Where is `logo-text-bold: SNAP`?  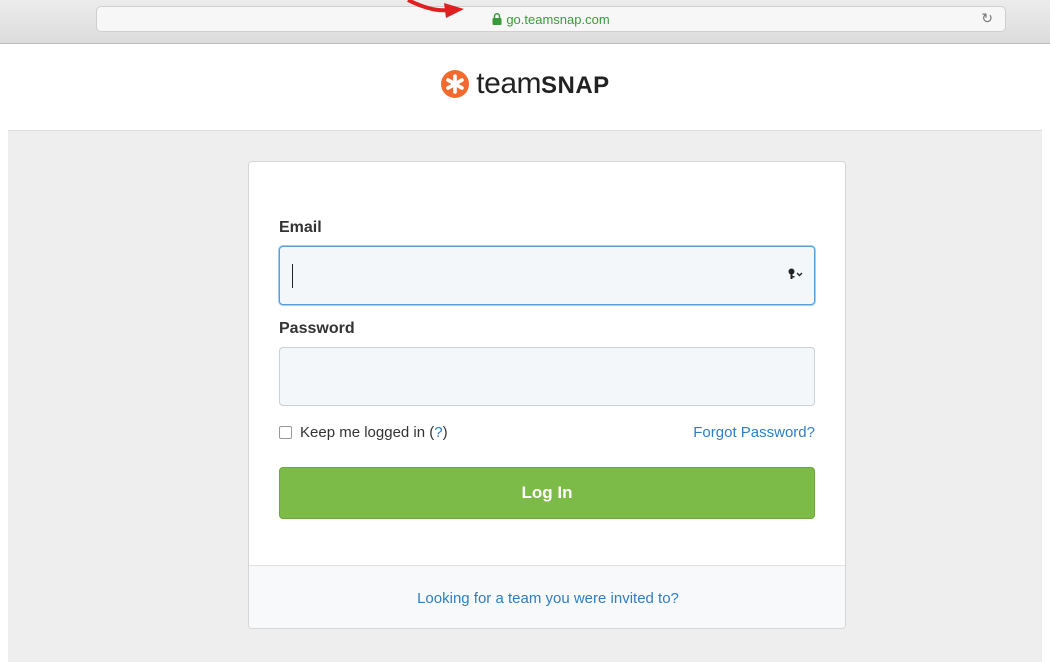 logo-text-bold: SNAP is located at coordinates (575, 85).